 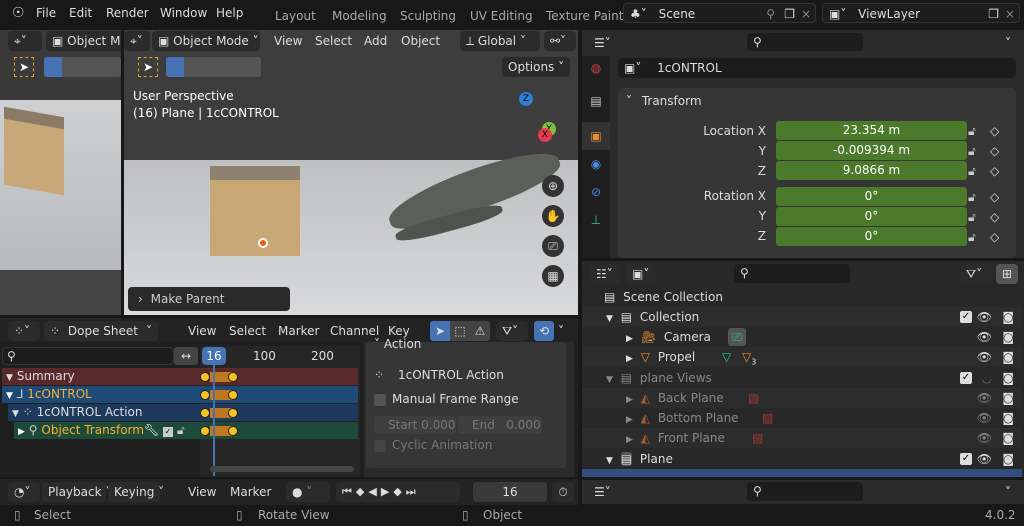 I want to click on options-button: Options ˅, so click(x=536, y=67).